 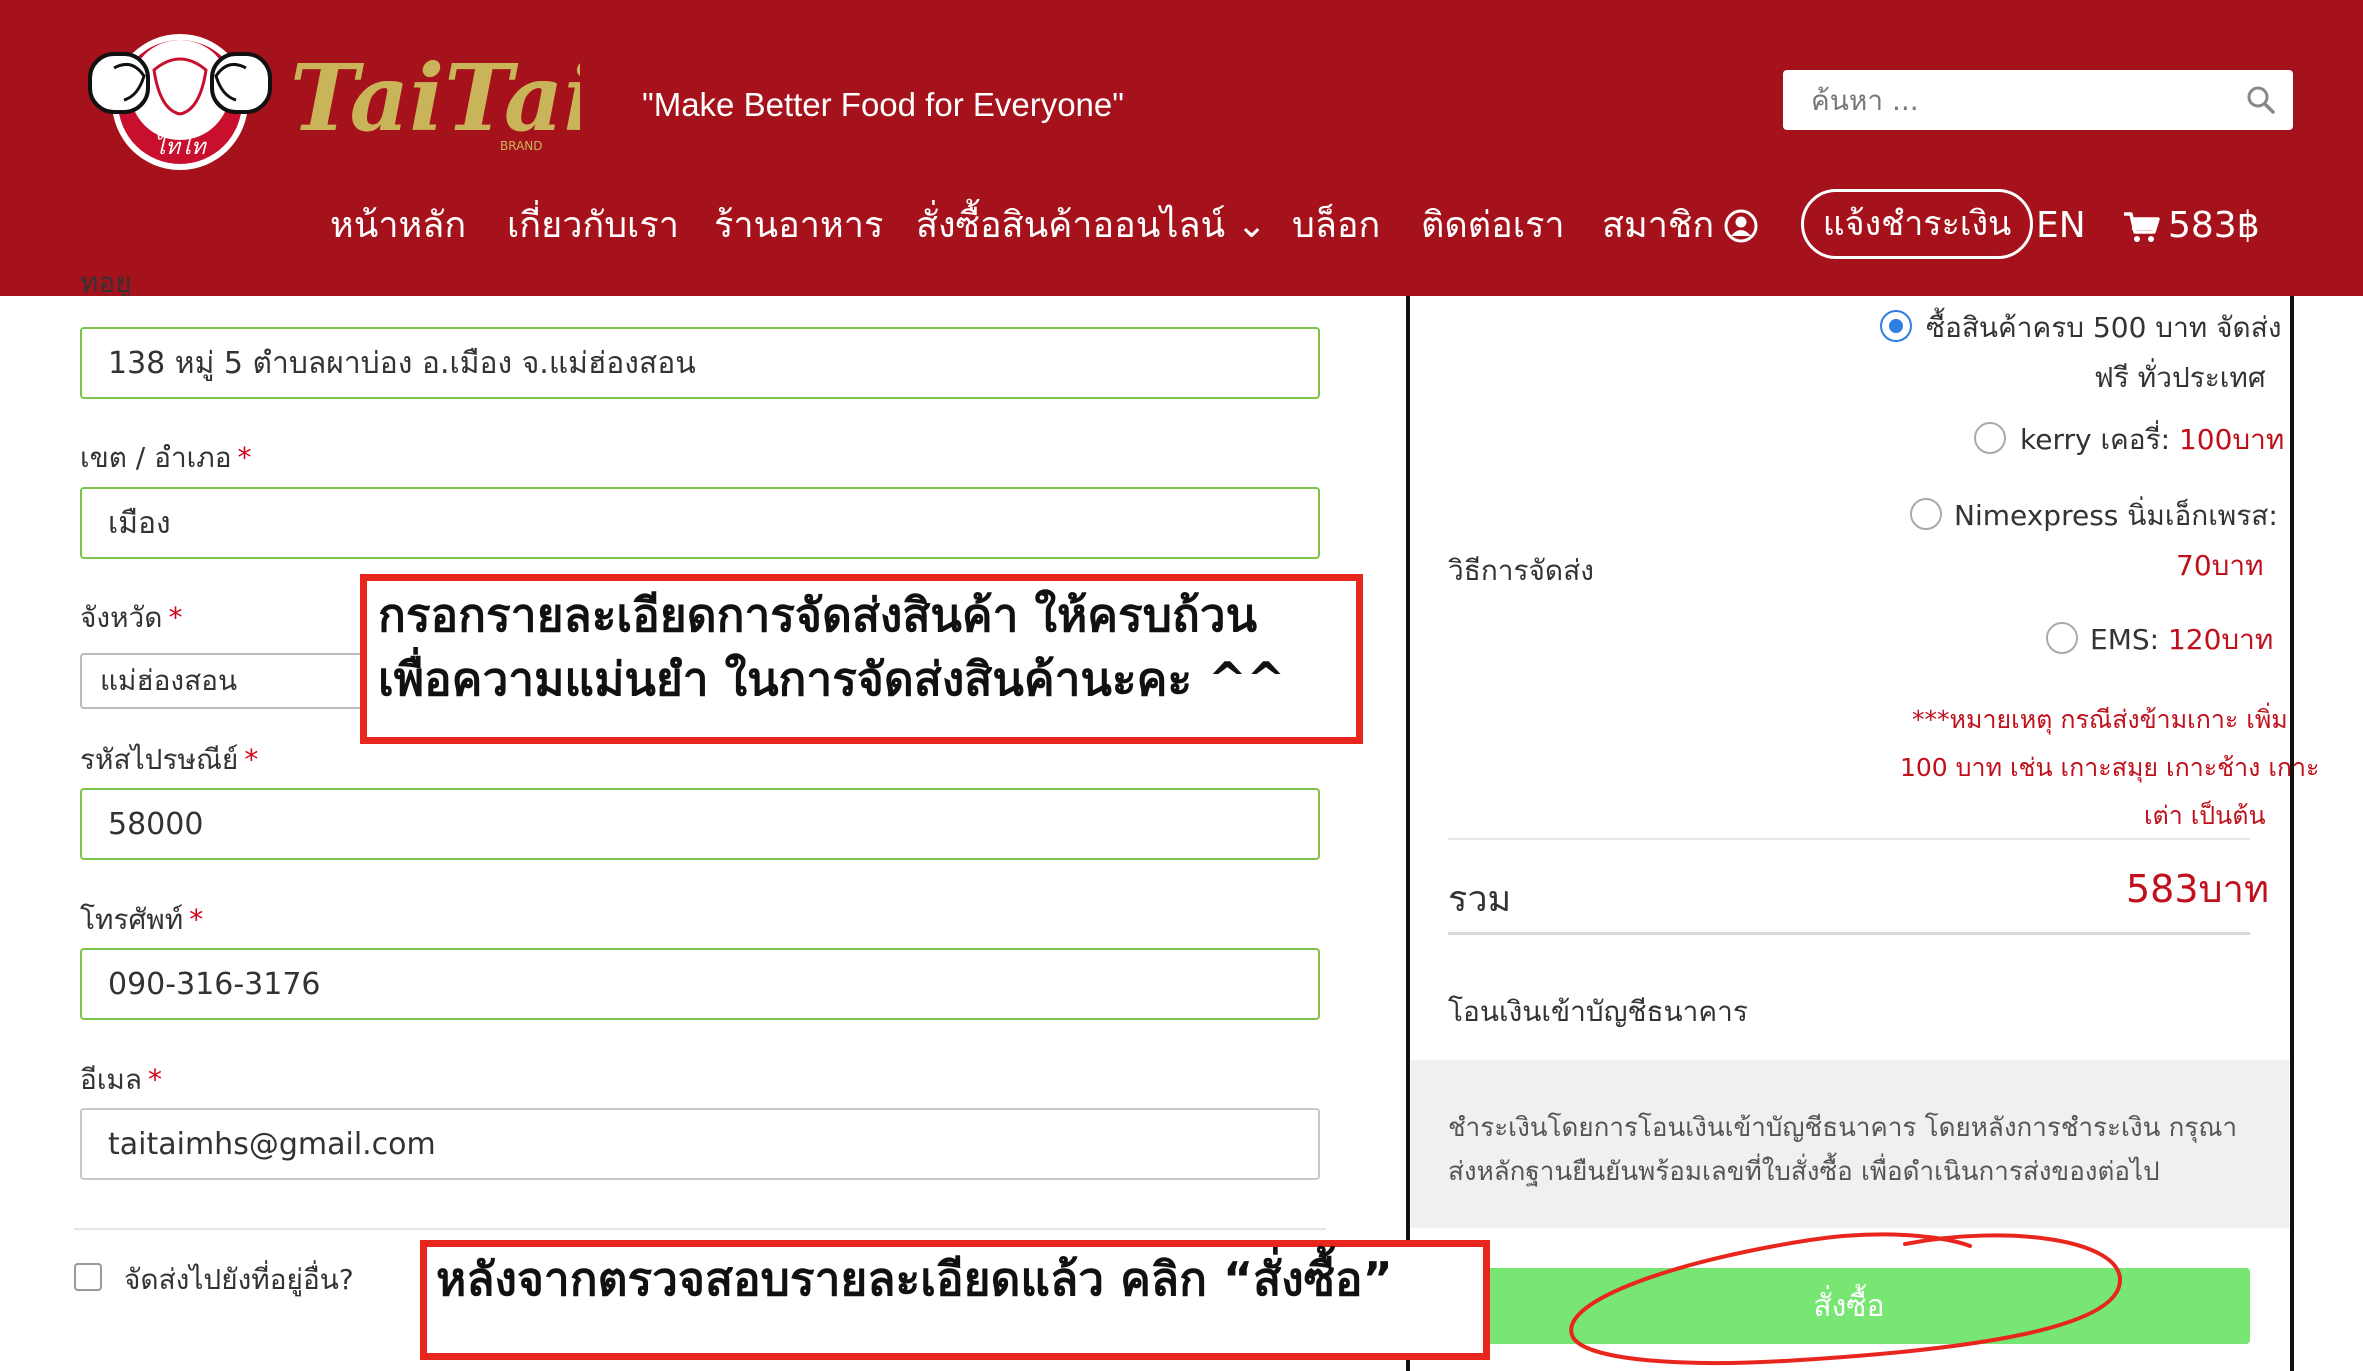 What do you see at coordinates (121, 617) in the screenshot?
I see `province-label-text: จังหวัด` at bounding box center [121, 617].